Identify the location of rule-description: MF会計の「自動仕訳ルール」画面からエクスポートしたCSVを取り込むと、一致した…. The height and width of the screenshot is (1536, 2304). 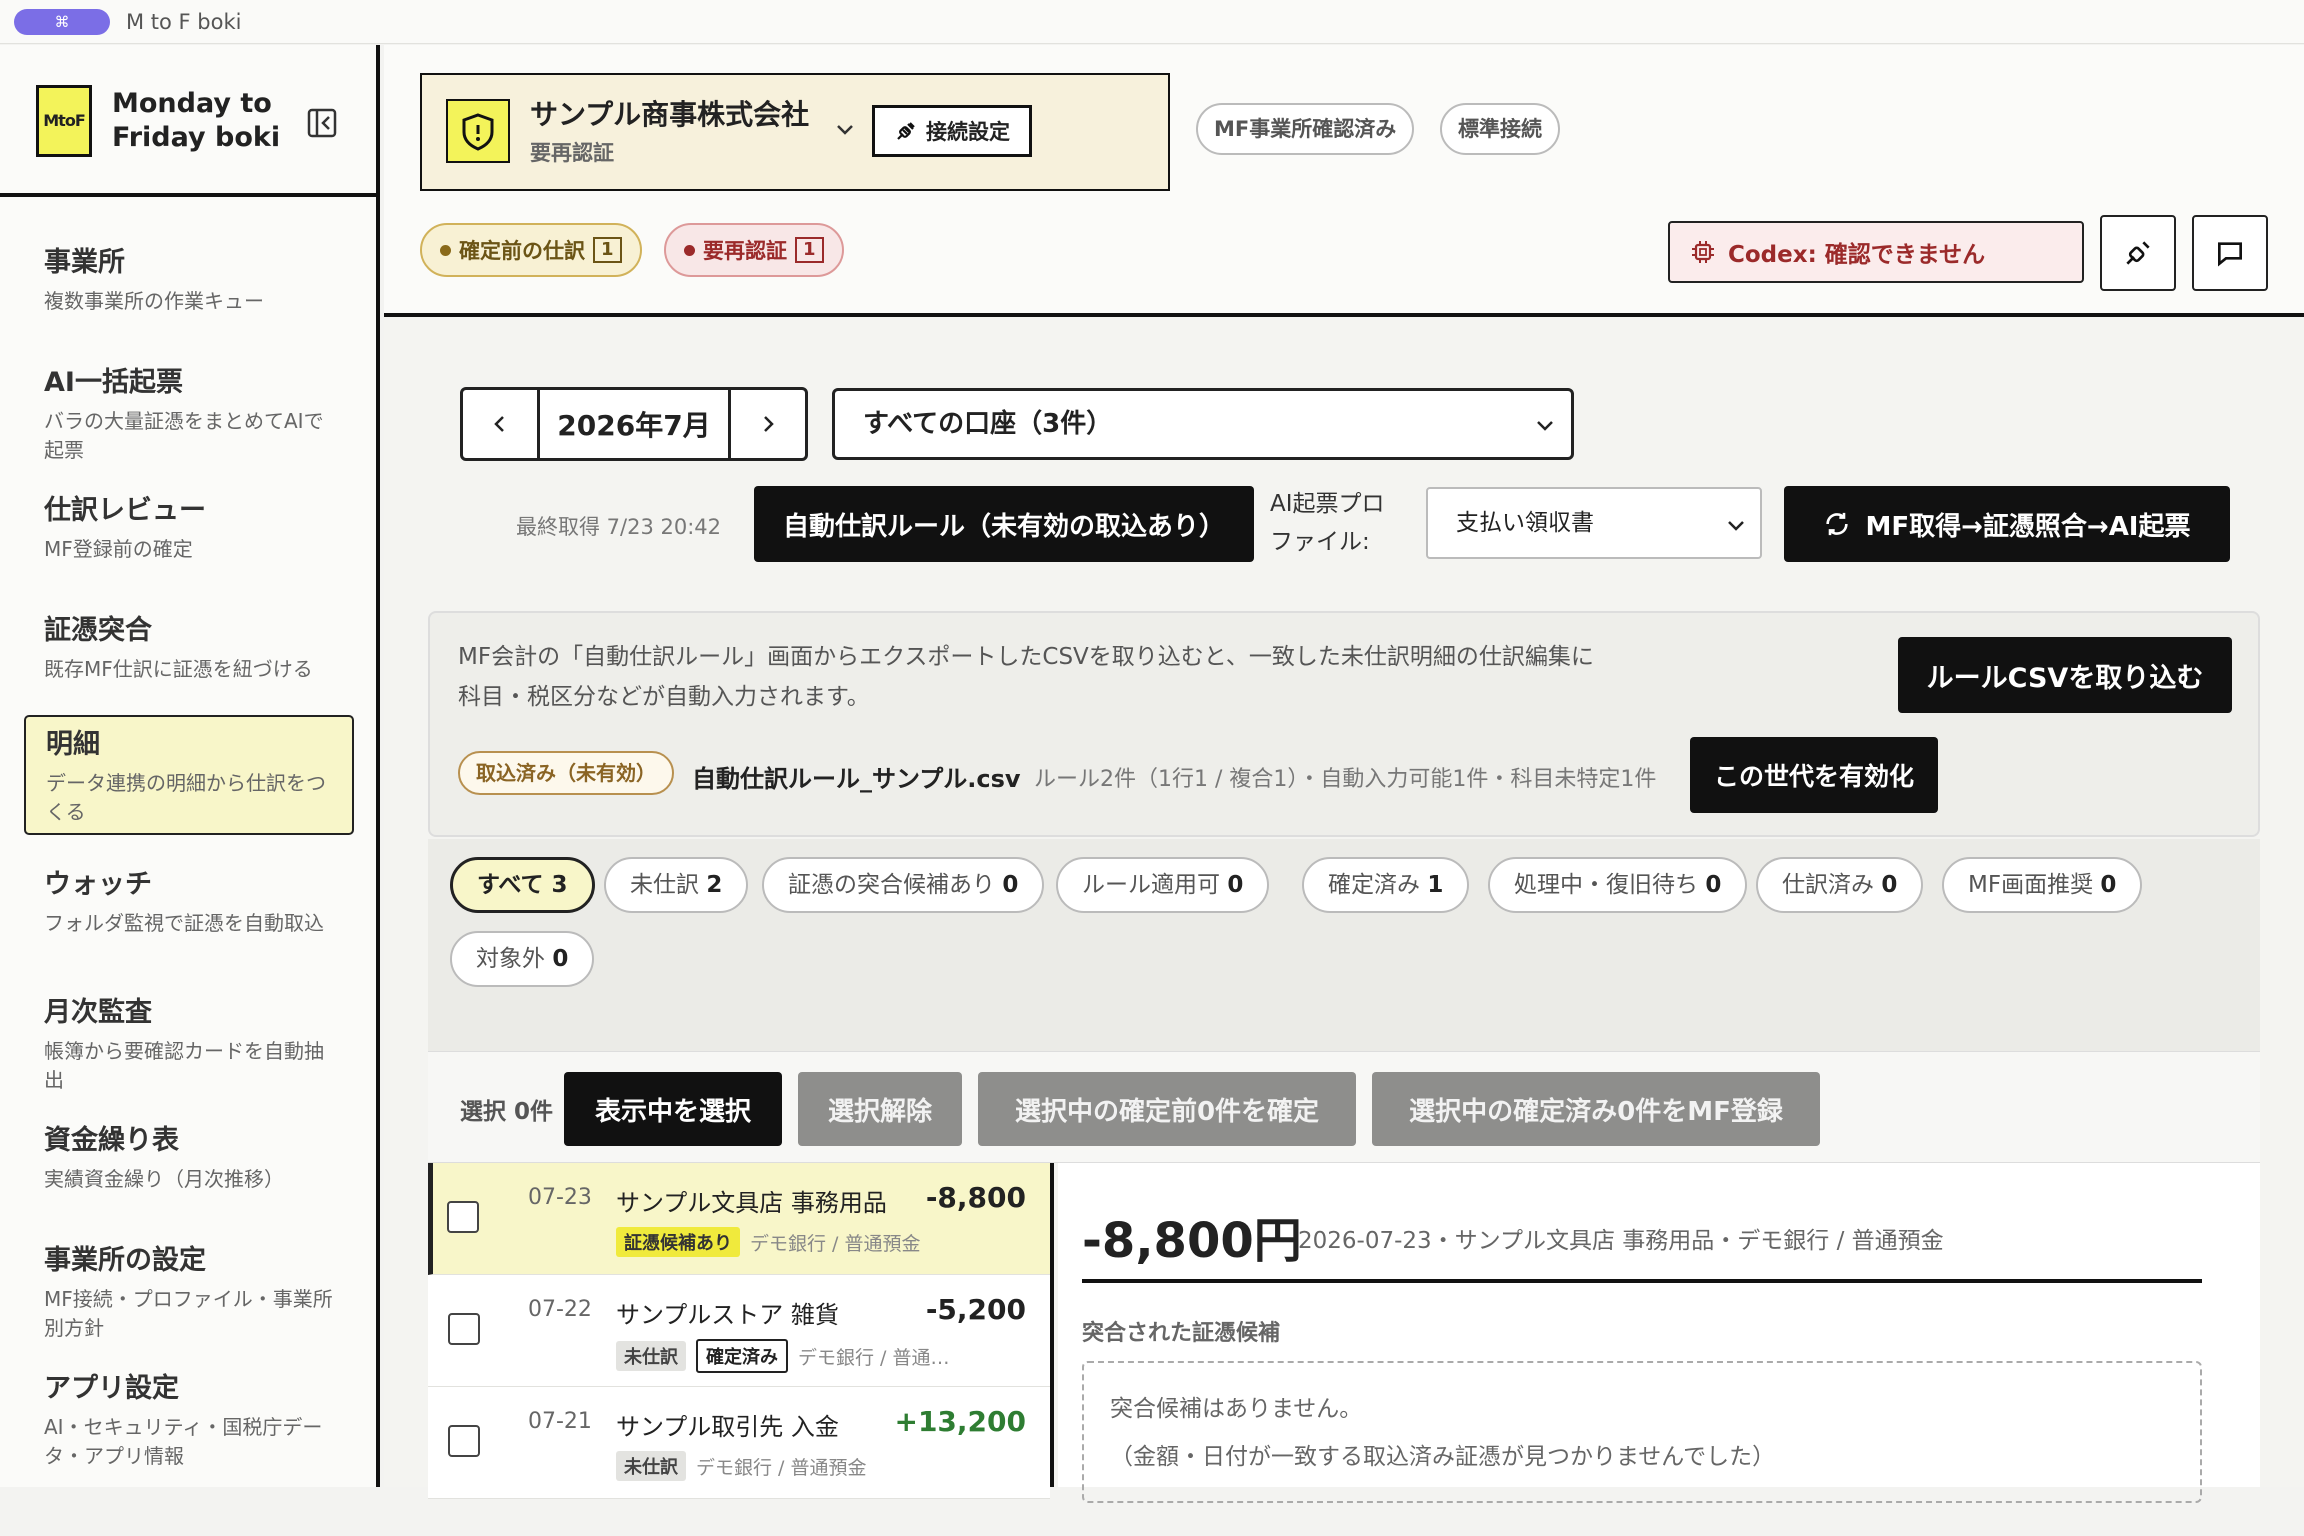
(1026, 677).